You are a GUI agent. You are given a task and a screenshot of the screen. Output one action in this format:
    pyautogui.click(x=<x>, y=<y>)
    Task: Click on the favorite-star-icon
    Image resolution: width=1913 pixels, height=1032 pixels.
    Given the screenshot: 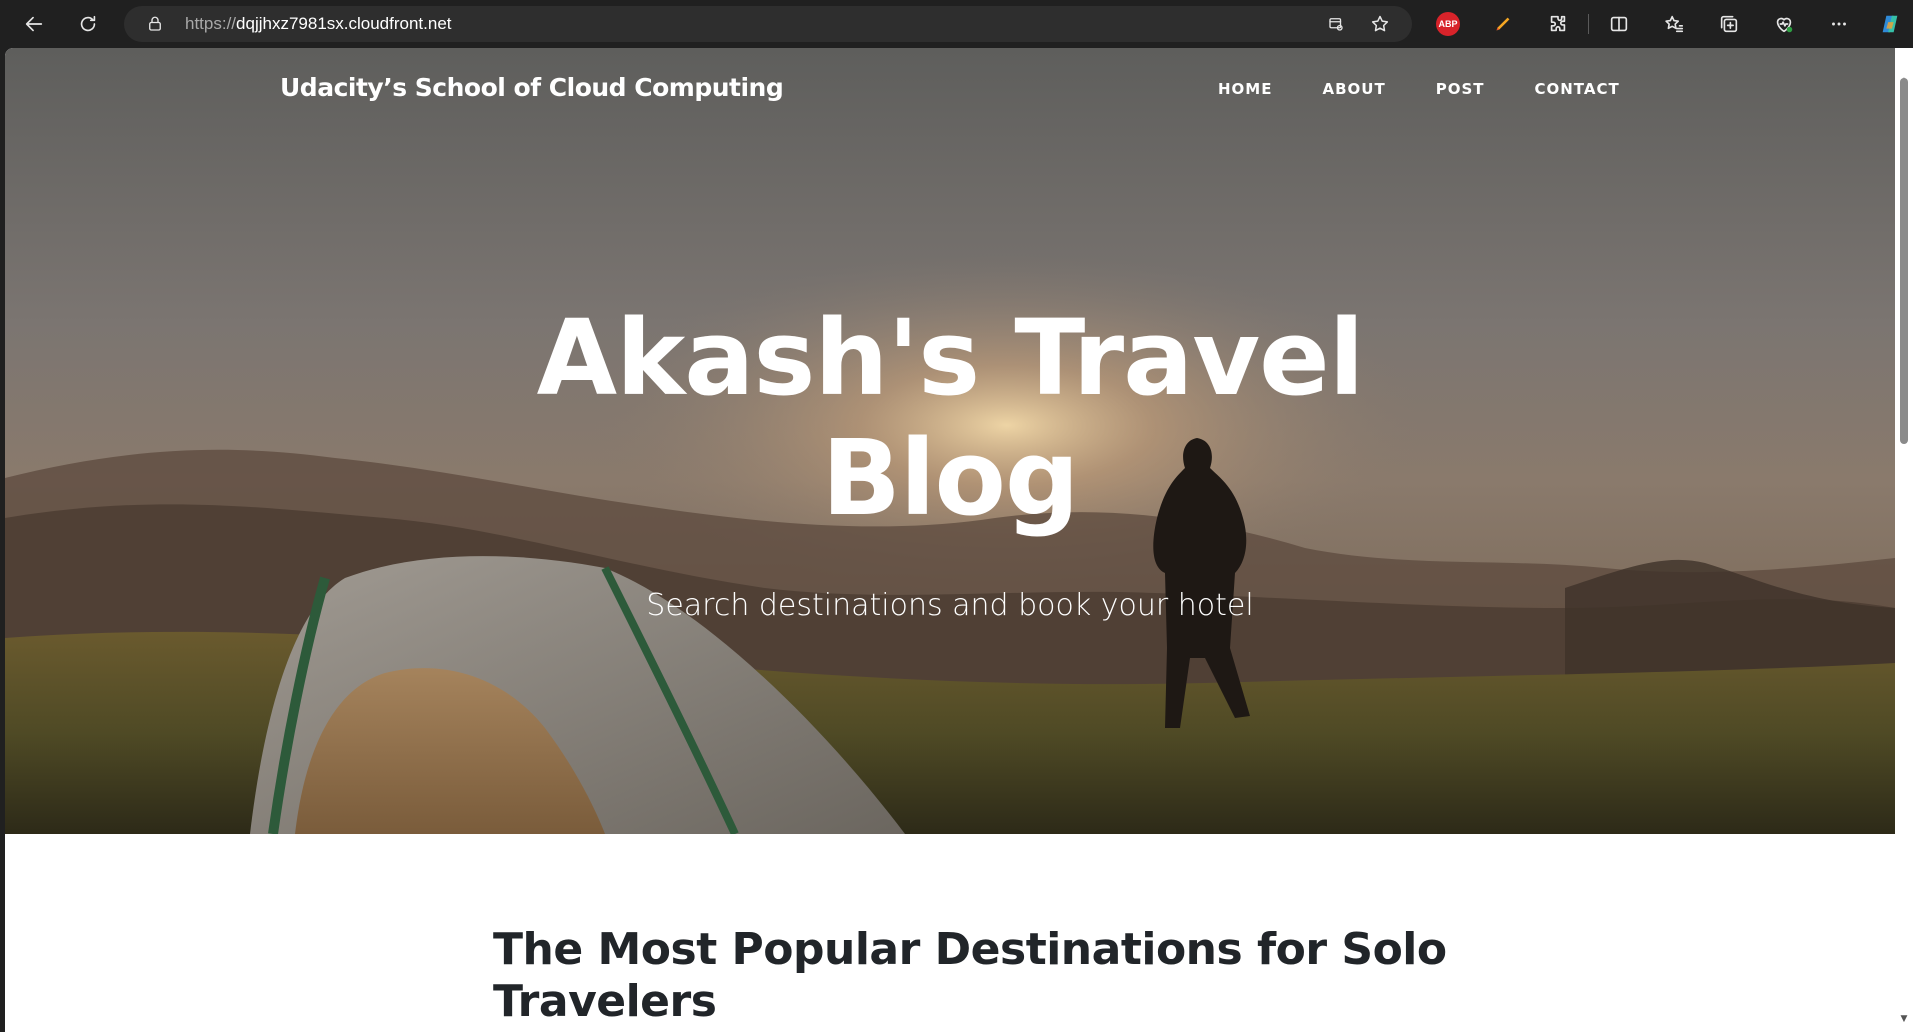 What is the action you would take?
    pyautogui.click(x=1380, y=24)
    